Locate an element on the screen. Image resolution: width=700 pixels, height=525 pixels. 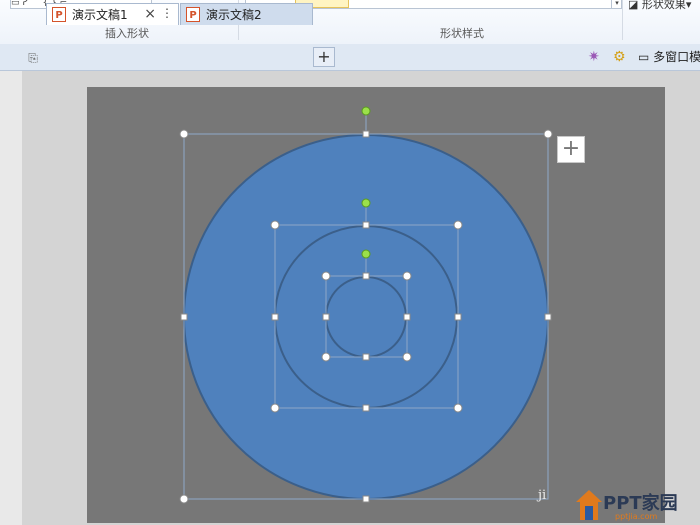
brand-site: pptjia.com is located at coordinates (636, 516).